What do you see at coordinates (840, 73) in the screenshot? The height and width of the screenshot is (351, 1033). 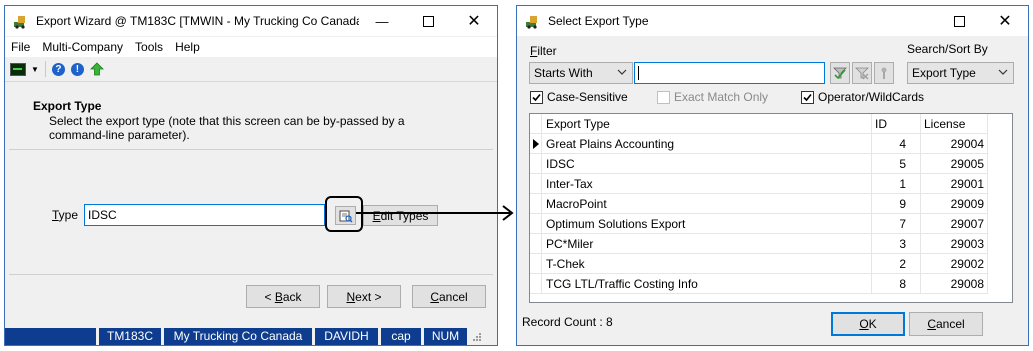 I see `apply-filter-button` at bounding box center [840, 73].